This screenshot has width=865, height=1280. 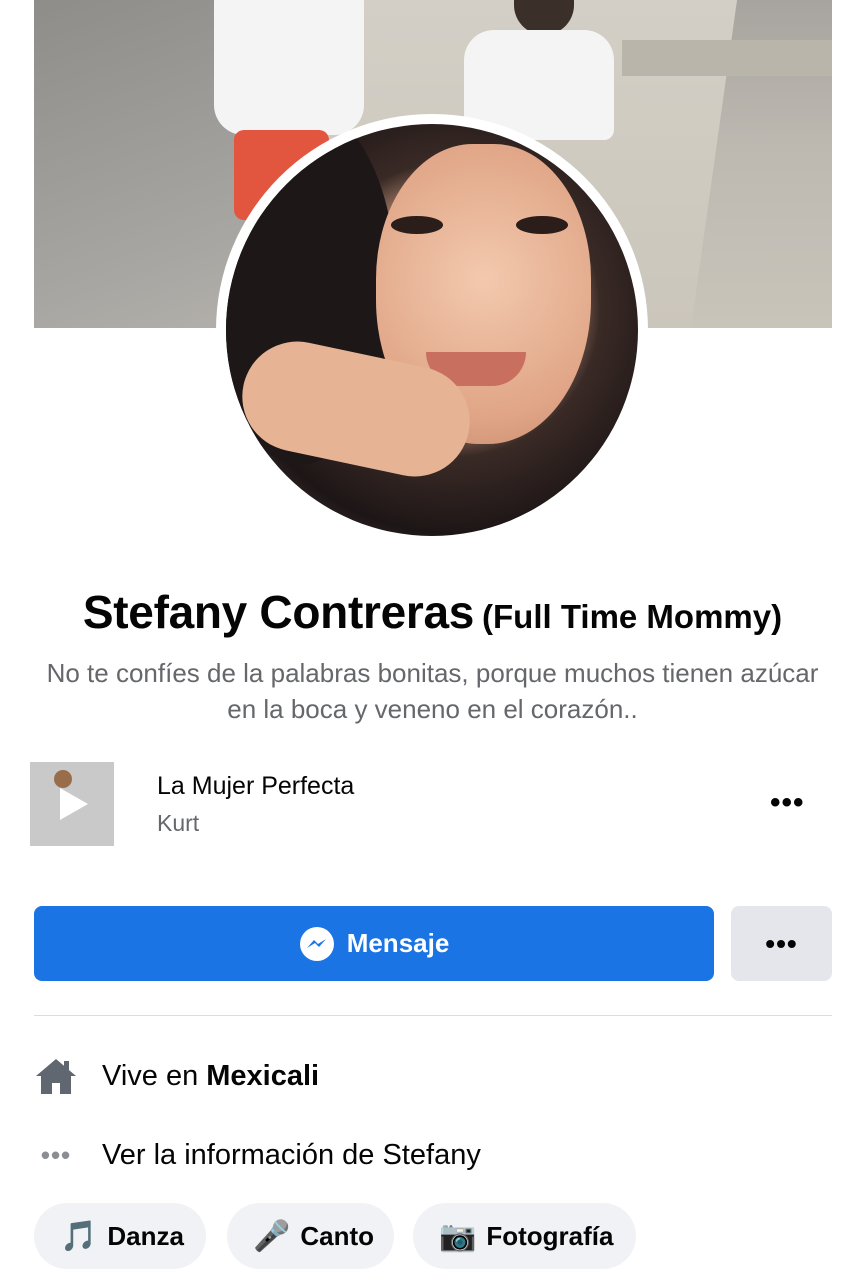 I want to click on profile-photo-eye-left, so click(x=417, y=225).